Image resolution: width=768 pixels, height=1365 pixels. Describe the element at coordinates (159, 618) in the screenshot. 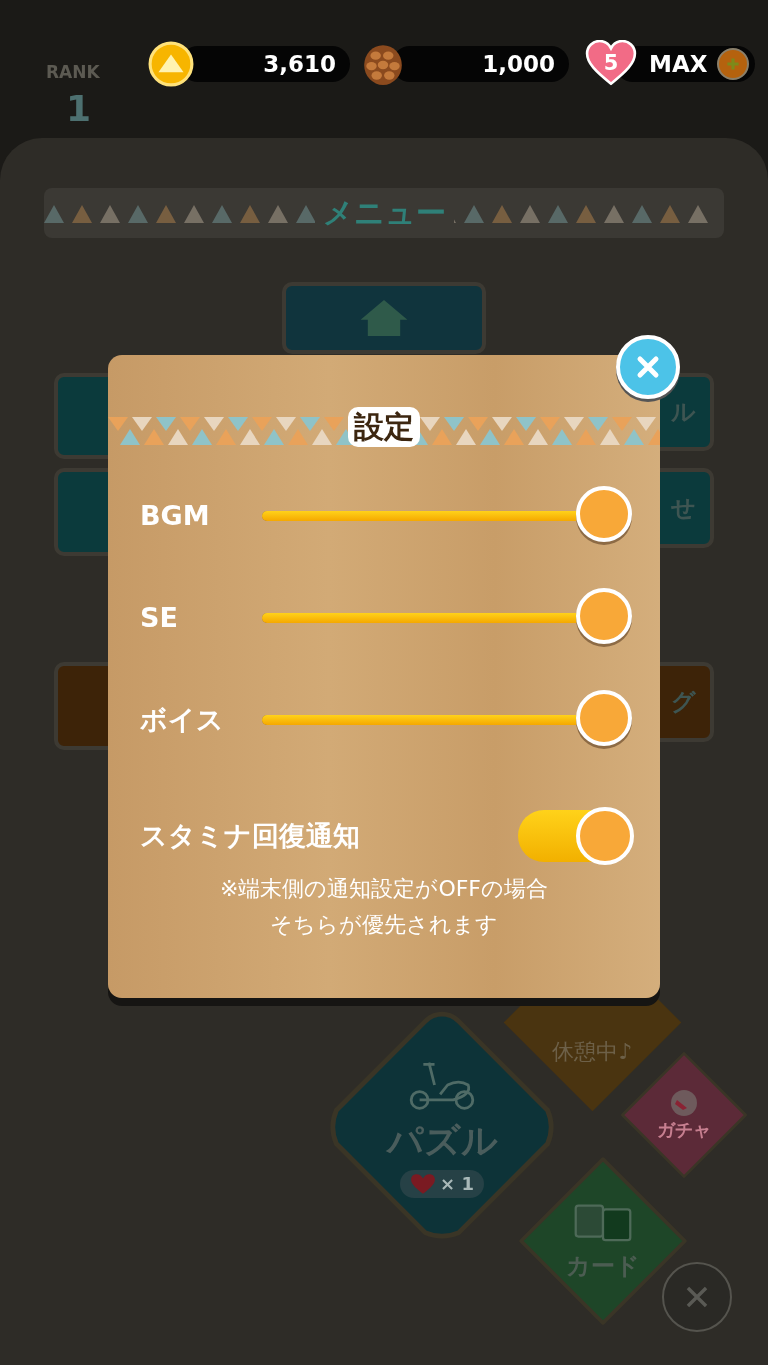

I see `slider-label: SE` at that location.